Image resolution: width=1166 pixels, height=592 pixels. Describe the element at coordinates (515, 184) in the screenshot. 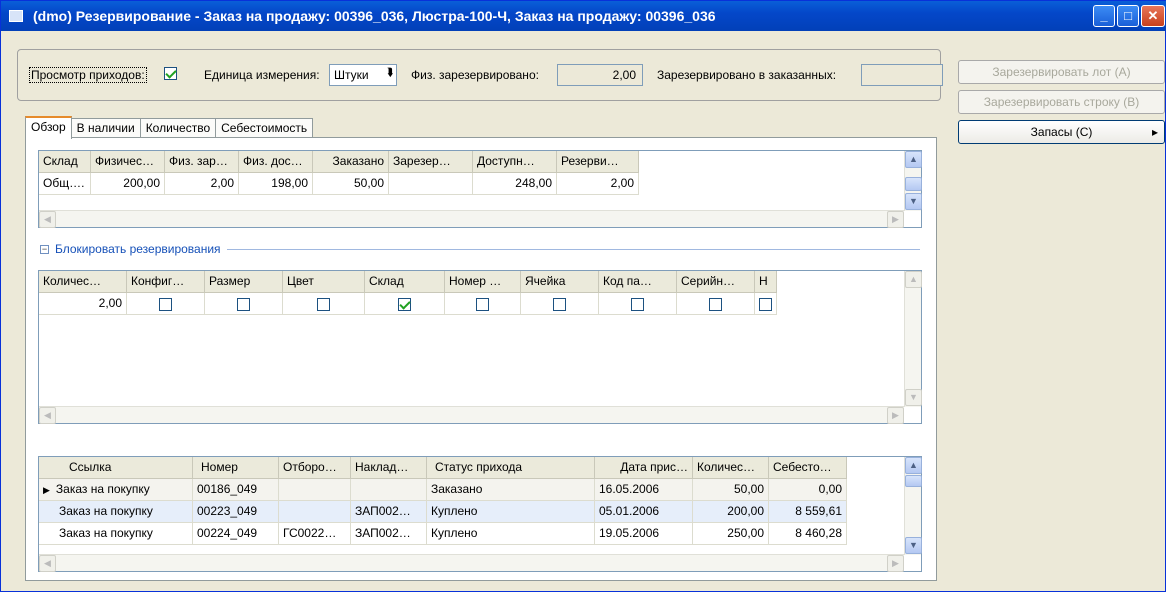

I see `cell: 248,00` at that location.